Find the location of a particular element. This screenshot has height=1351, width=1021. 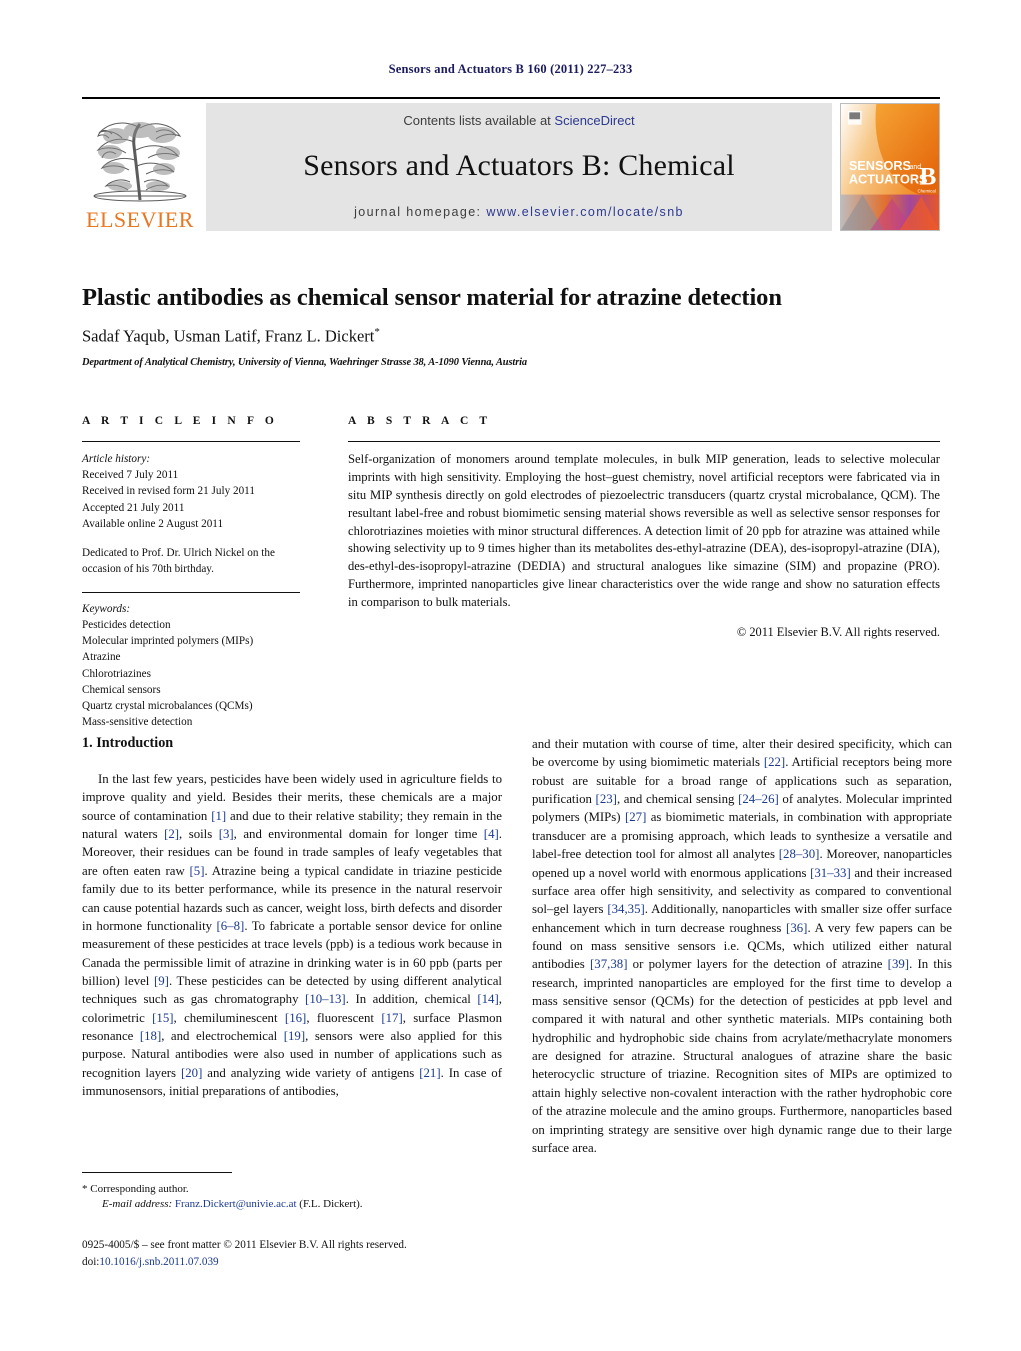

citation-ref: [34,35] is located at coordinates (625, 909).